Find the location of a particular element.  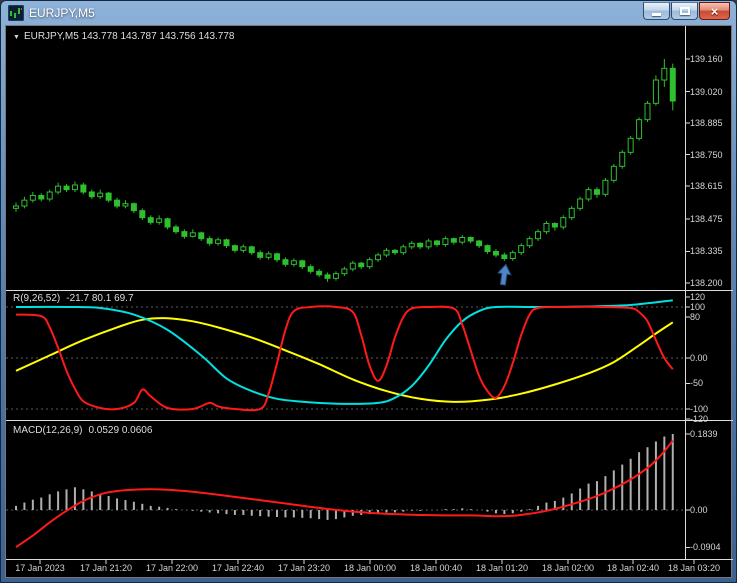

close-button: × is located at coordinates (714, 11).